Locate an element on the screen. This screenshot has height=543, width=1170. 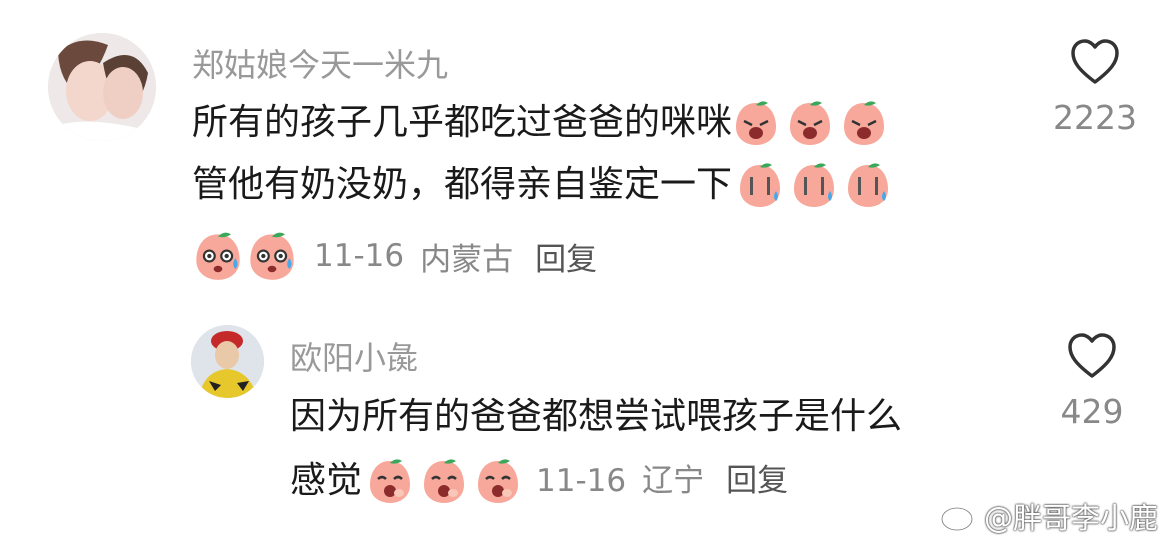
comment-meta-2: 11-16 辽宁 回复 is located at coordinates (662, 481).